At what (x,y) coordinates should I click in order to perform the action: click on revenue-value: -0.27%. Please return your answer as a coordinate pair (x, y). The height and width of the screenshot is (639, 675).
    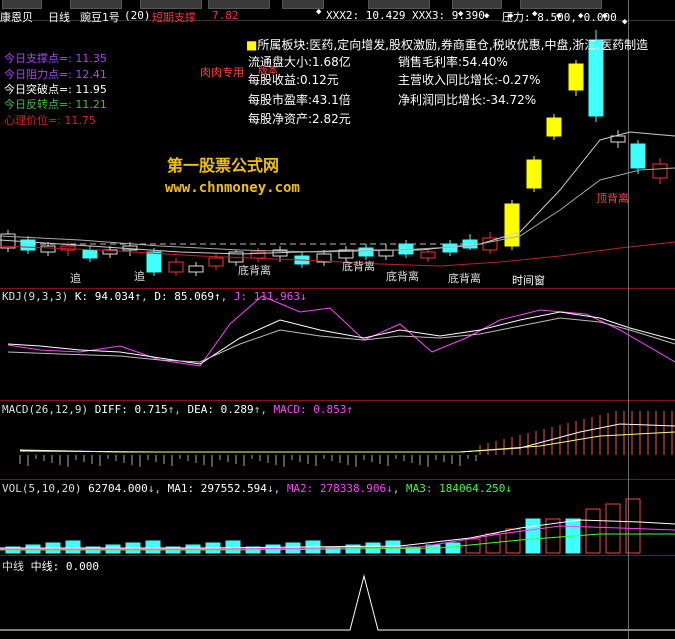
    Looking at the image, I should click on (519, 80).